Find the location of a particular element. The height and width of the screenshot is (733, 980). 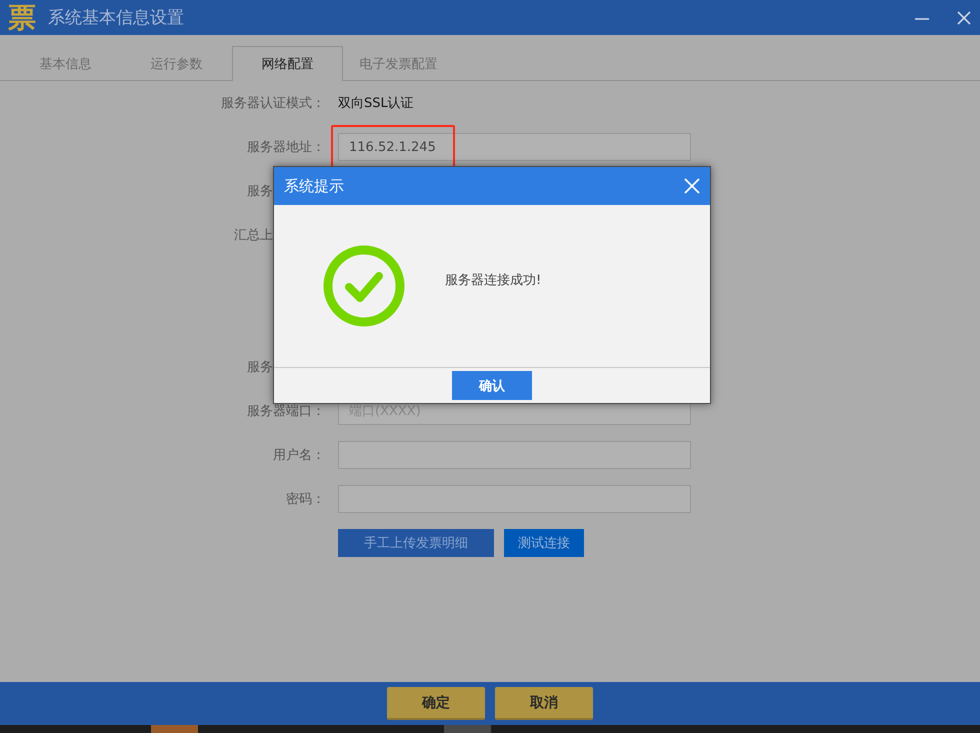

success-check-icon is located at coordinates (364, 286).